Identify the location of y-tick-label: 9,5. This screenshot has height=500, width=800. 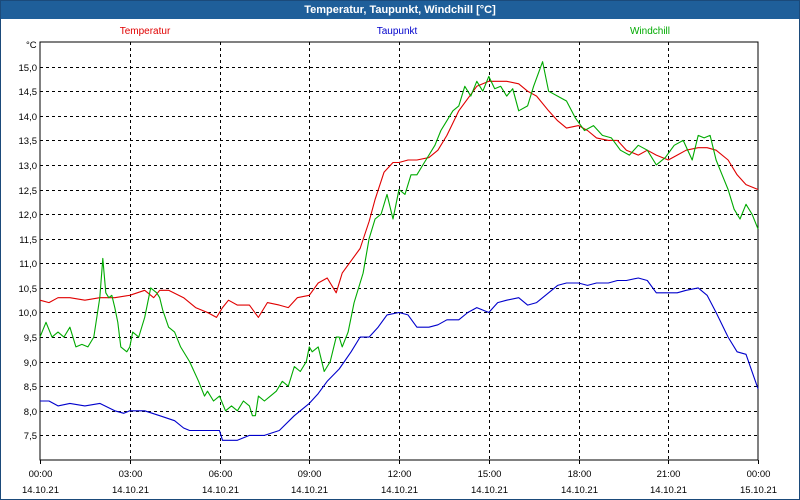
(30, 338).